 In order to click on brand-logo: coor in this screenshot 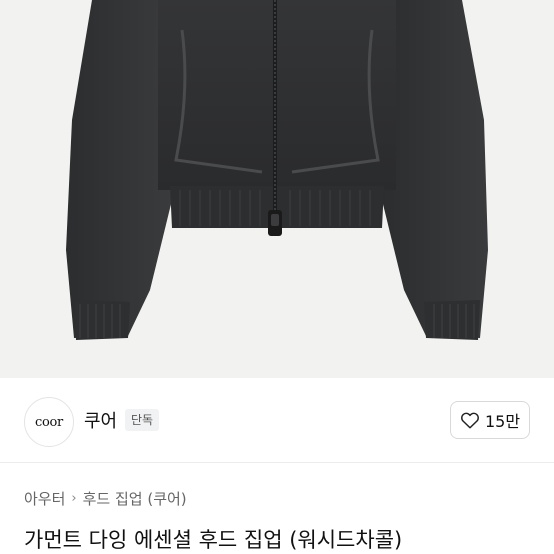, I will do `click(49, 422)`.